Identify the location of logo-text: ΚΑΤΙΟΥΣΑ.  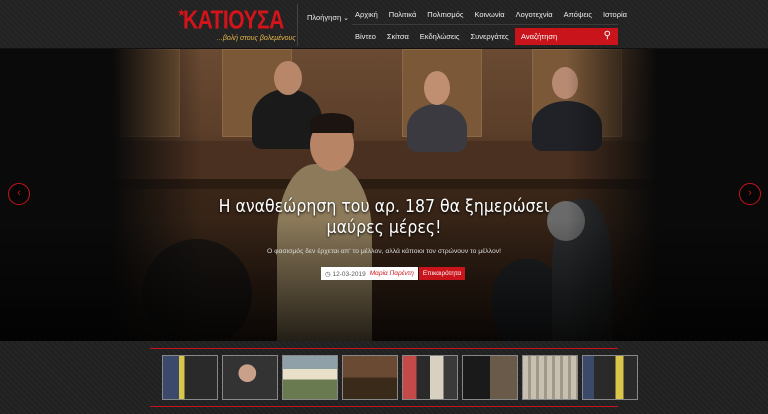
(233, 20).